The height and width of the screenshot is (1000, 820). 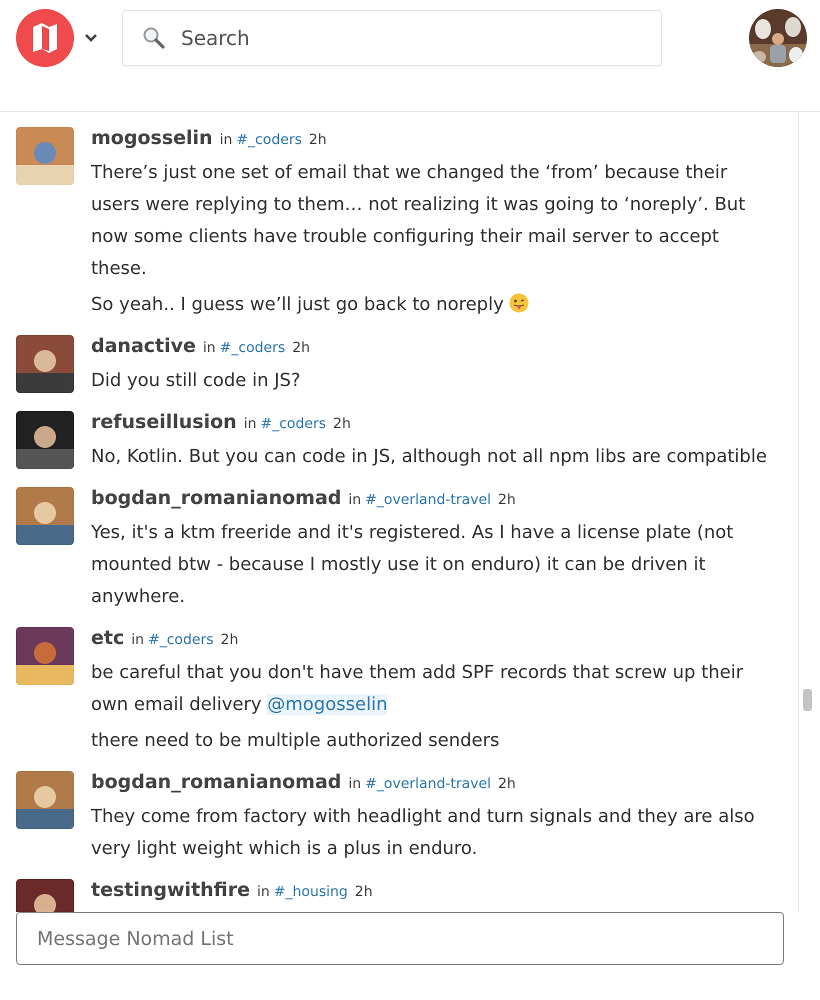 What do you see at coordinates (392, 38) in the screenshot?
I see `search-field: Search` at bounding box center [392, 38].